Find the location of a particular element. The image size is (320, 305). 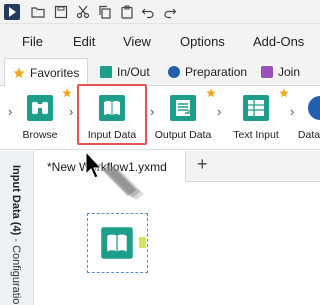

tool-label: Output Data is located at coordinates (183, 135).